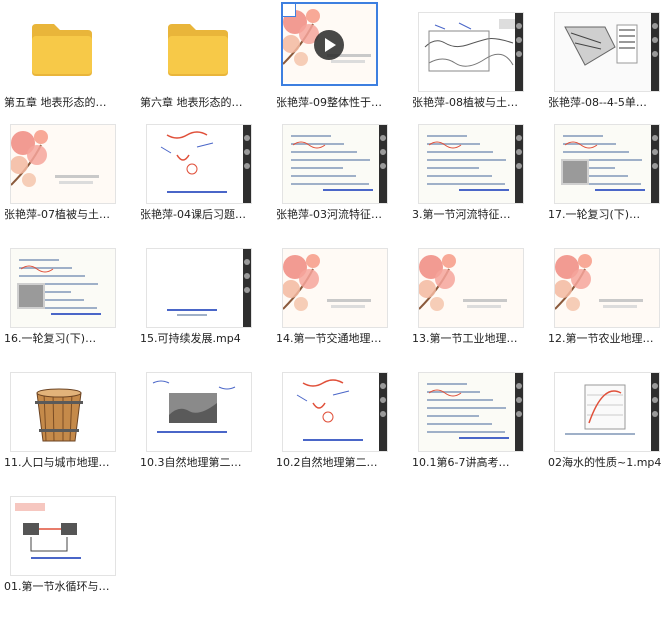  Describe the element at coordinates (190, 338) in the screenshot. I see `file-name: 15.可持续发展.mp4` at that location.